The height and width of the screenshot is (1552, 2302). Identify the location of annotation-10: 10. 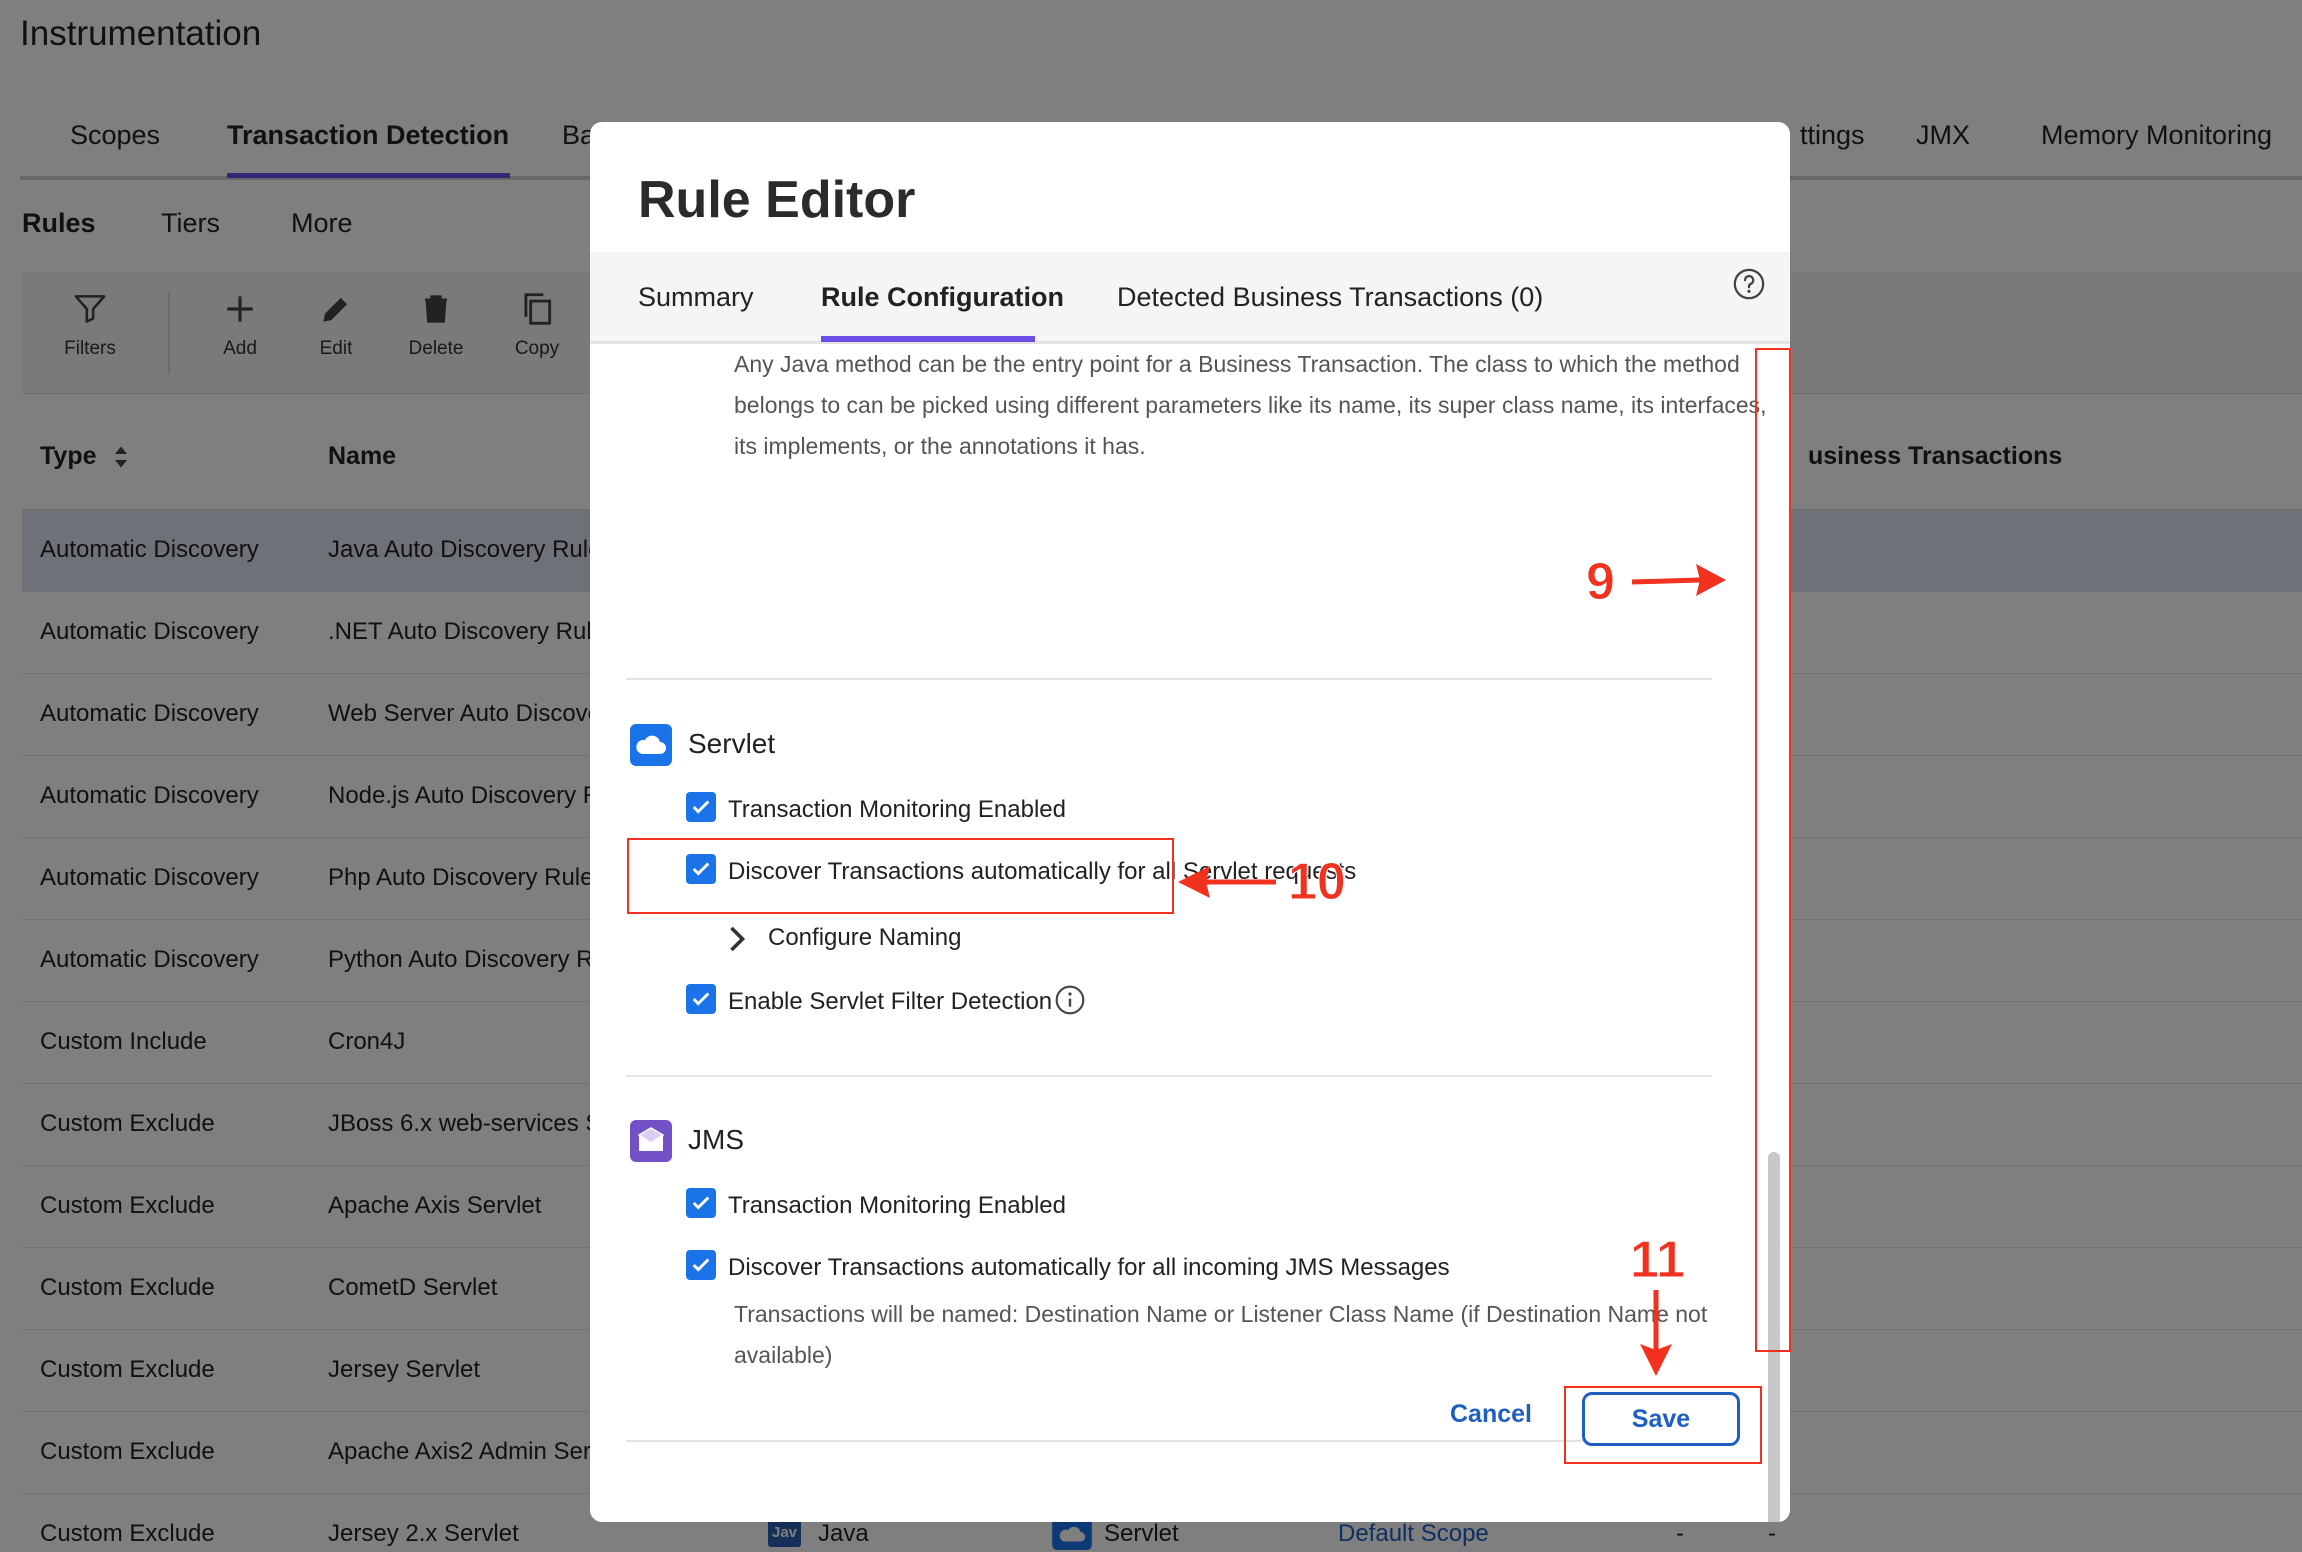
(1317, 882).